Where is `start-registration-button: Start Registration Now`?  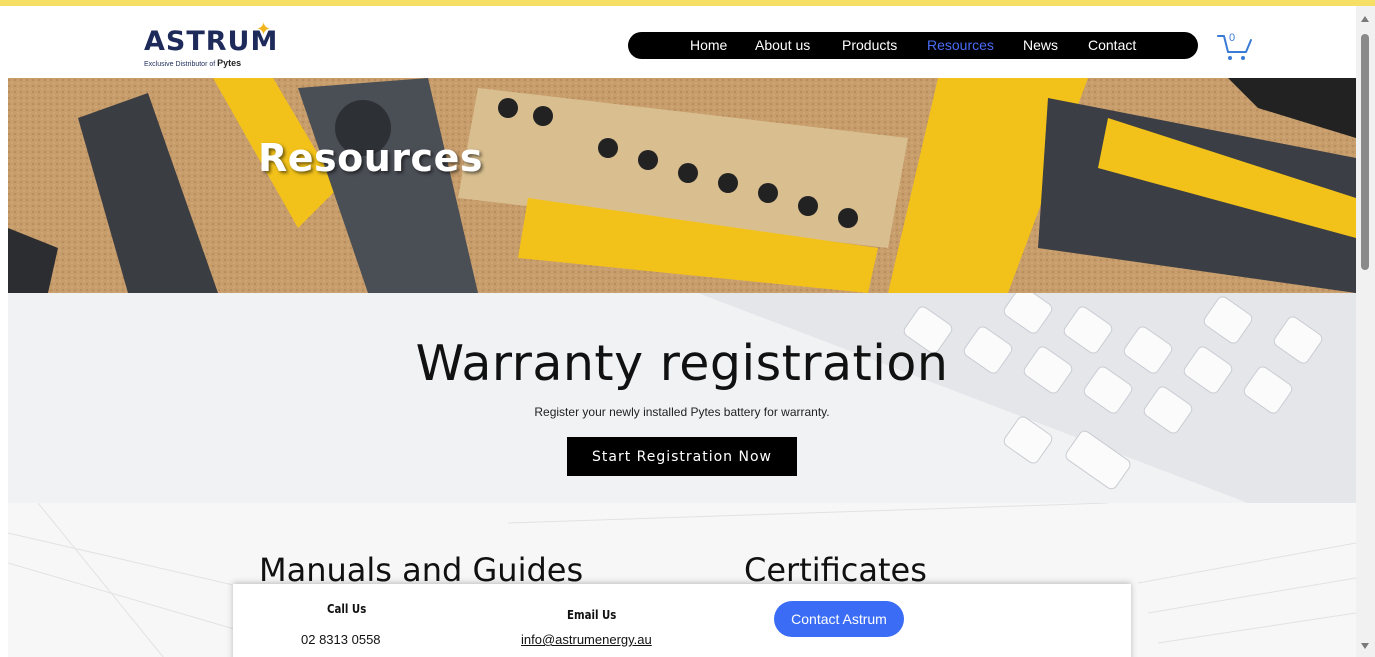 start-registration-button: Start Registration Now is located at coordinates (682, 456).